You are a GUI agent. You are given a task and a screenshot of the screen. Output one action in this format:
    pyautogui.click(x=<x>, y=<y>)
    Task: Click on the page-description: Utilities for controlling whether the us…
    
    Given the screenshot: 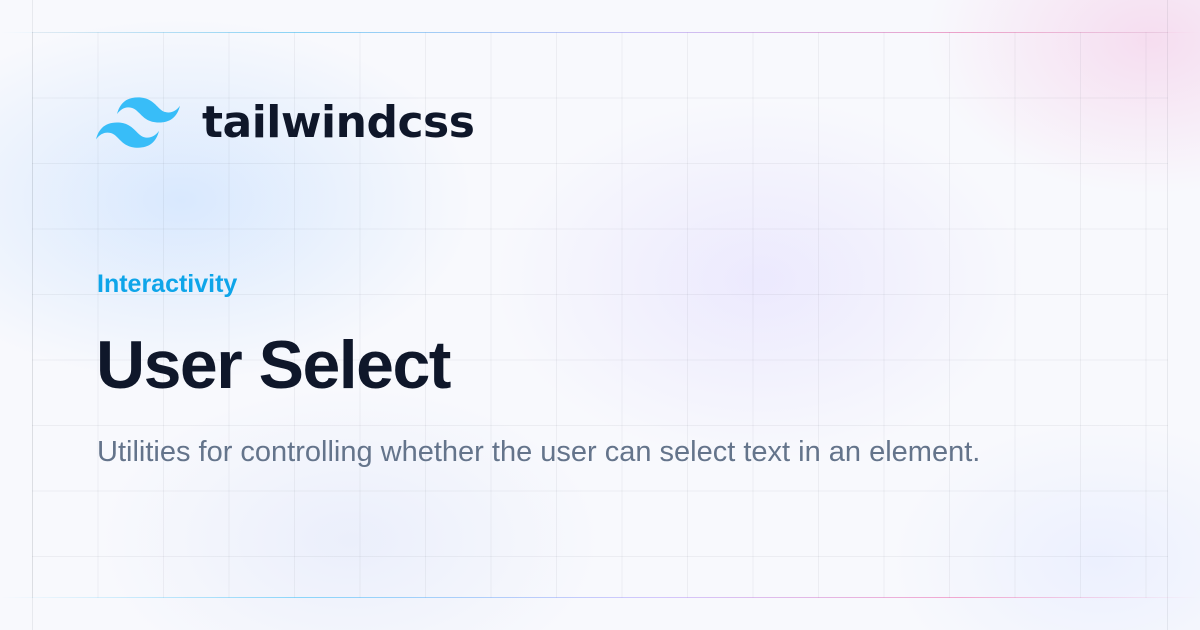 What is the action you would take?
    pyautogui.click(x=539, y=452)
    